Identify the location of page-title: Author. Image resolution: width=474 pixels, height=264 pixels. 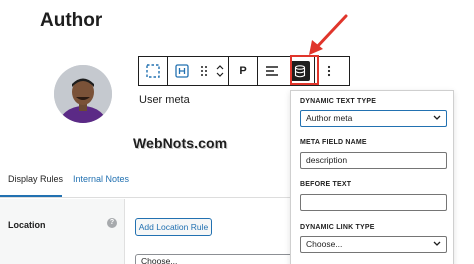
(71, 20).